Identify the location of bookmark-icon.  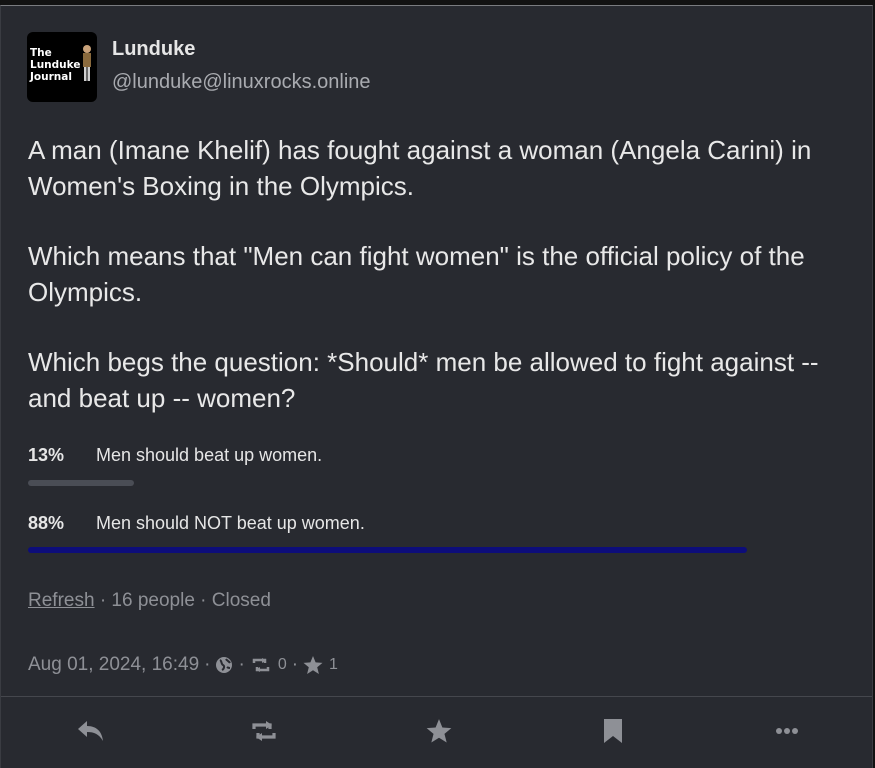
(613, 731).